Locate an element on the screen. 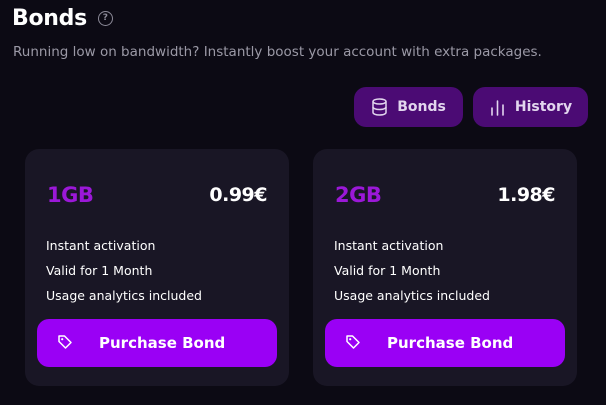 This screenshot has width=606, height=405. bar-chart-icon is located at coordinates (497, 107).